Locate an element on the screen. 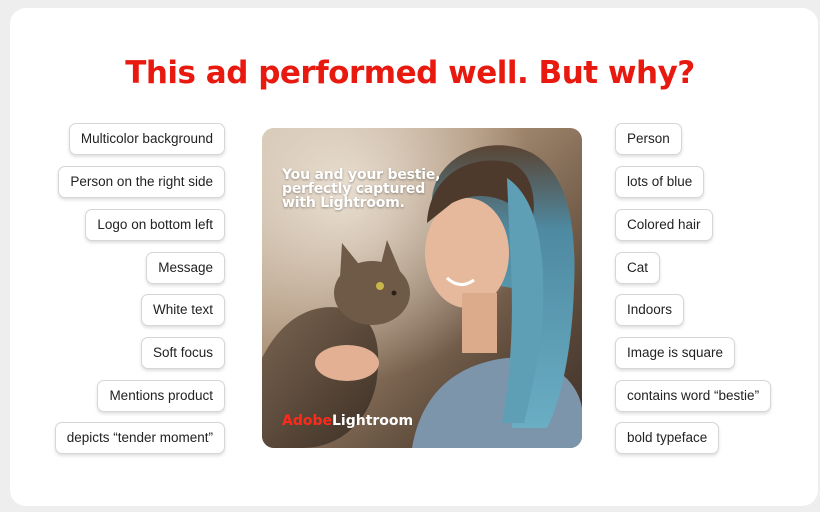 Image resolution: width=820 pixels, height=512 pixels. ad-logo: AdobeLightroom is located at coordinates (347, 421).